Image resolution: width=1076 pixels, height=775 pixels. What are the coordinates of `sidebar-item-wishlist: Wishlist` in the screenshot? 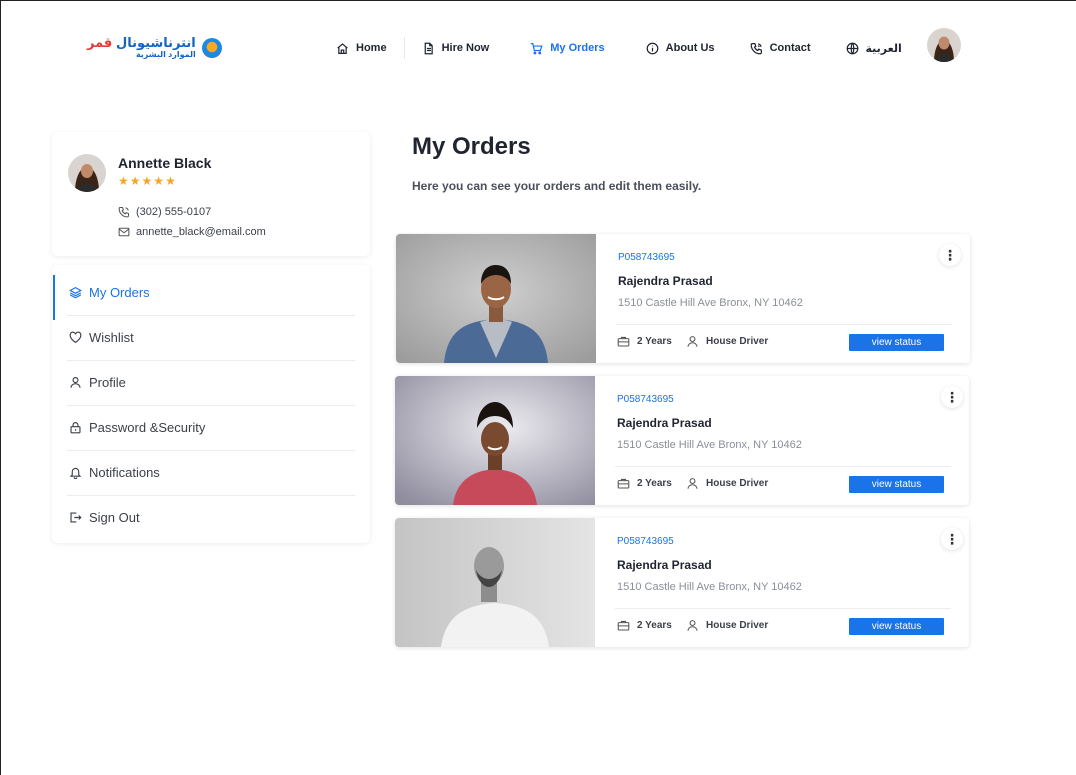 It's located at (211, 337).